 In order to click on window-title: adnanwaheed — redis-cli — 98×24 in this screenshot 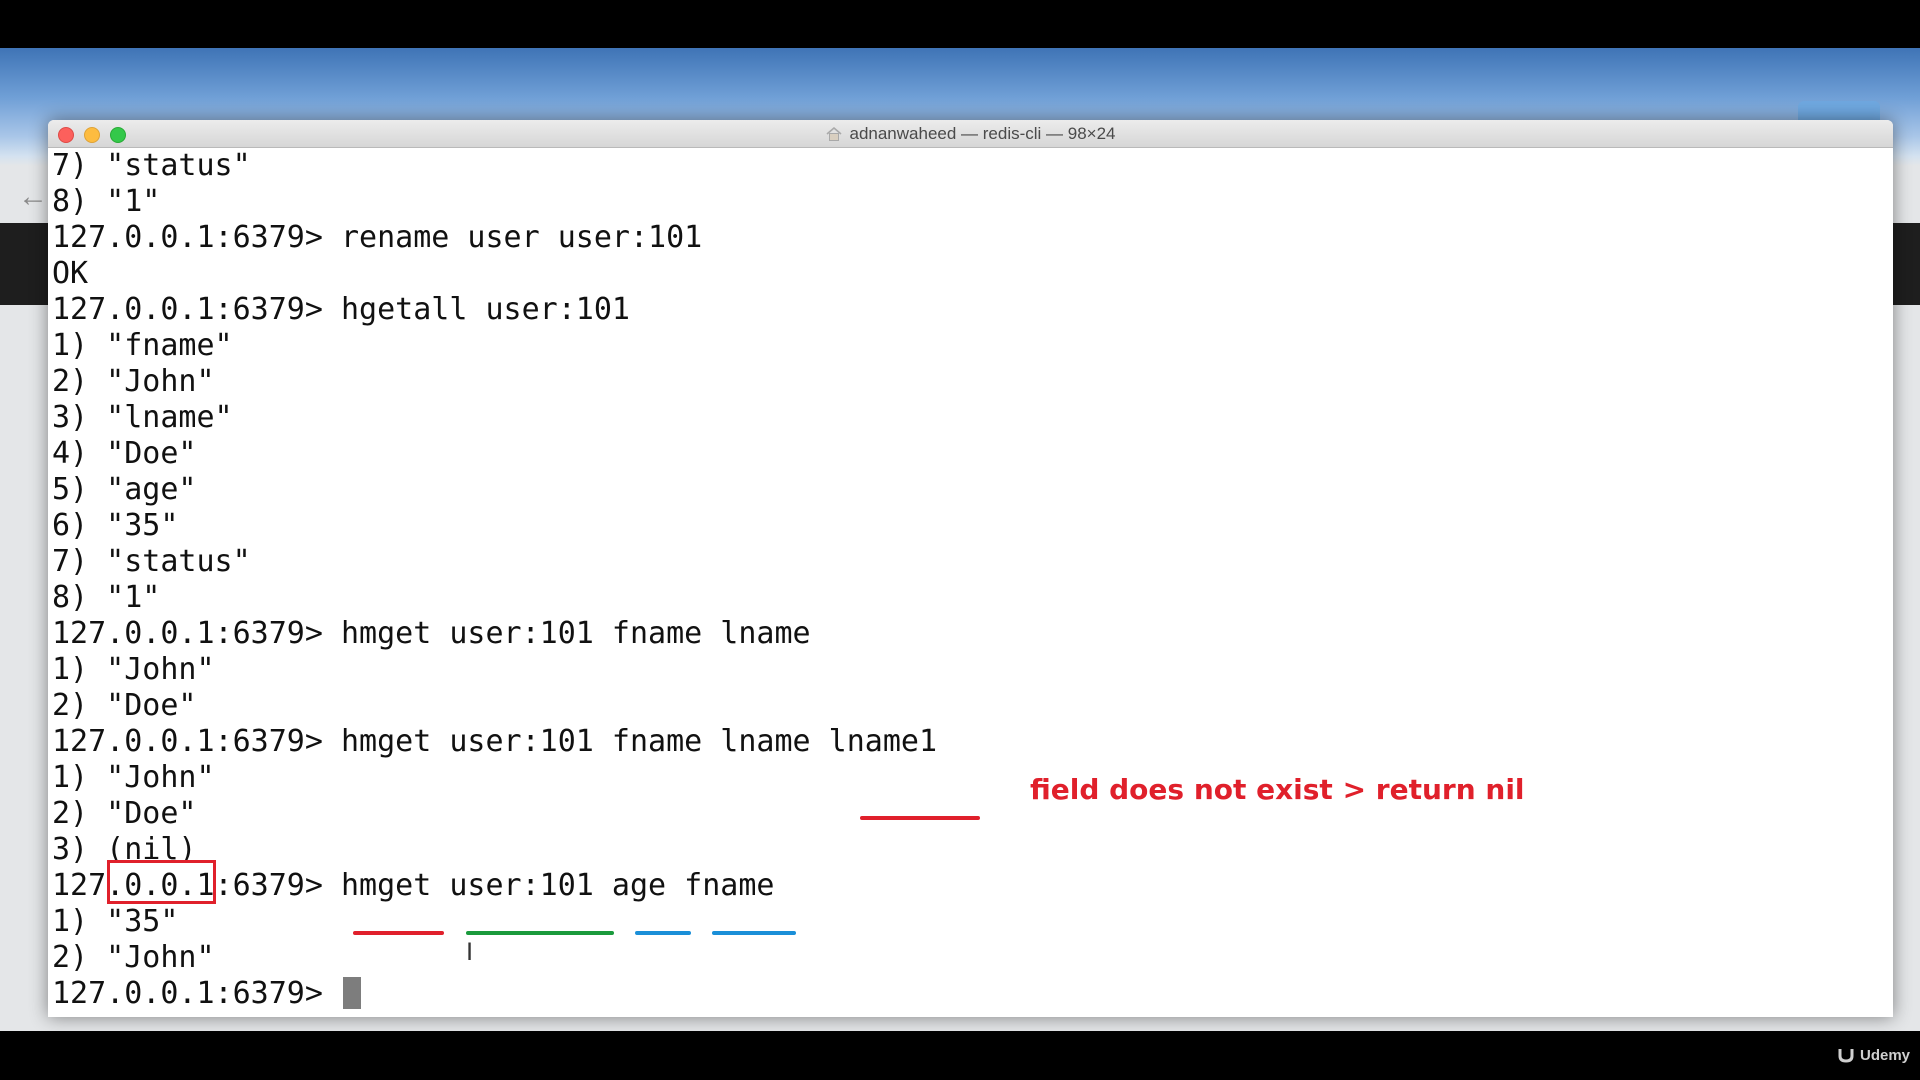, I will do `click(982, 133)`.